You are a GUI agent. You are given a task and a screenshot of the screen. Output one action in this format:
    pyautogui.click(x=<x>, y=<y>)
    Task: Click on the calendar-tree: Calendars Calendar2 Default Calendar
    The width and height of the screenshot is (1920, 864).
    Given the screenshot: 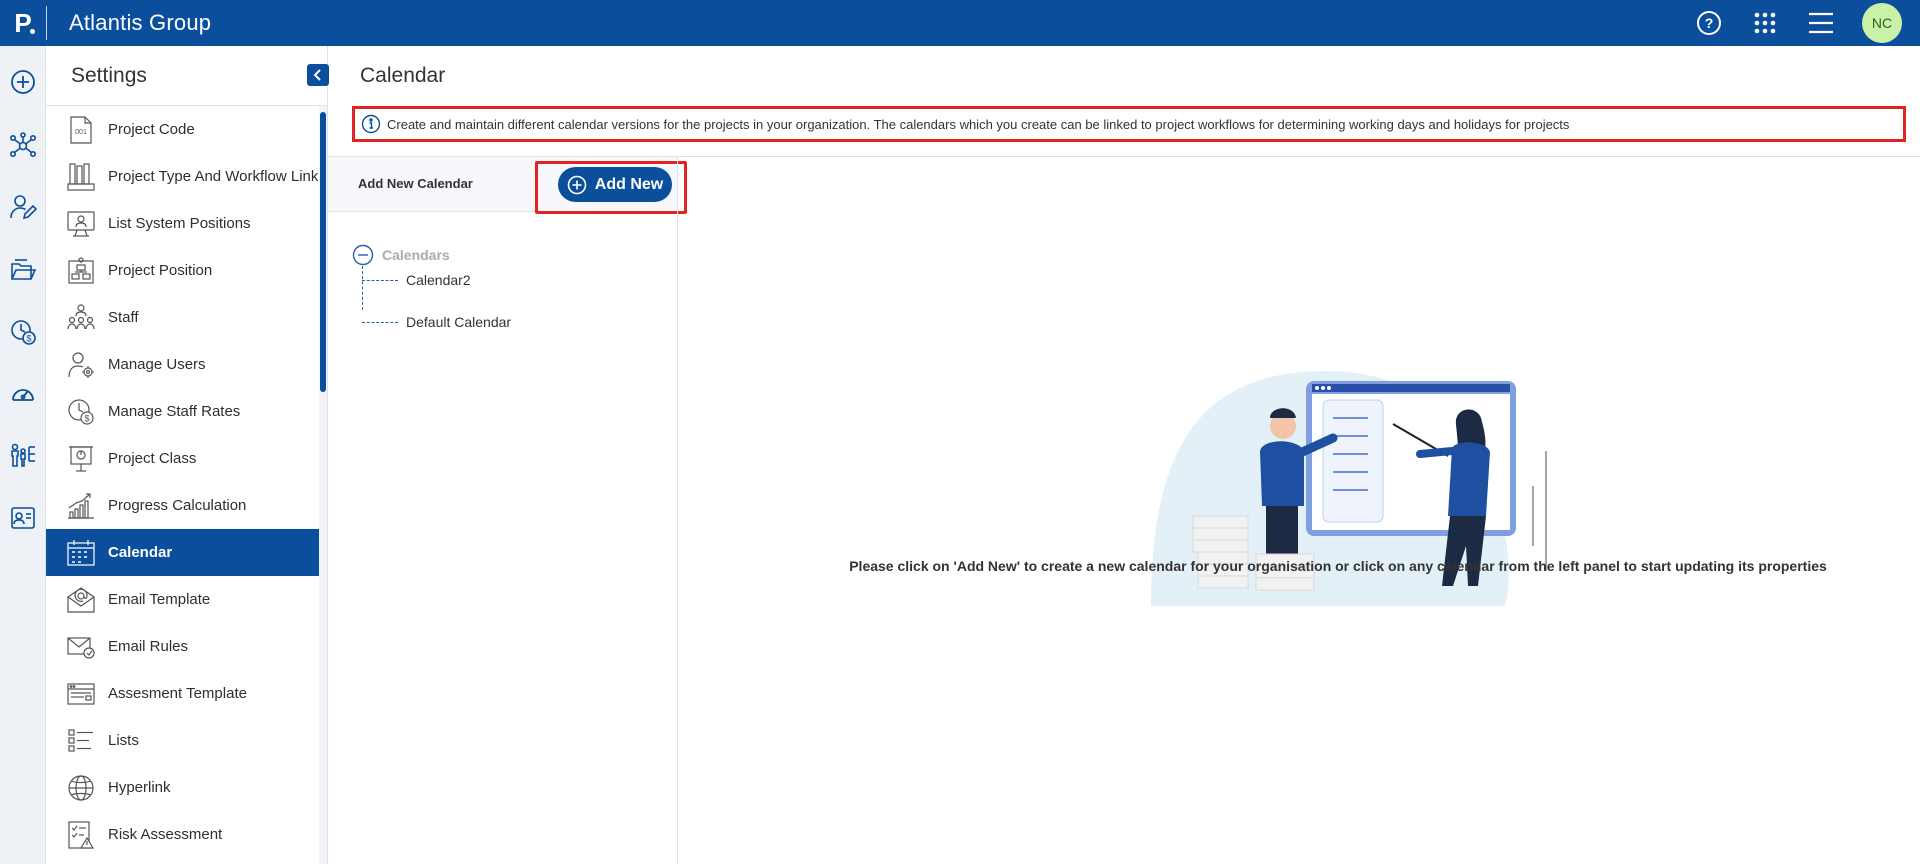 What is the action you would take?
    pyautogui.click(x=431, y=287)
    